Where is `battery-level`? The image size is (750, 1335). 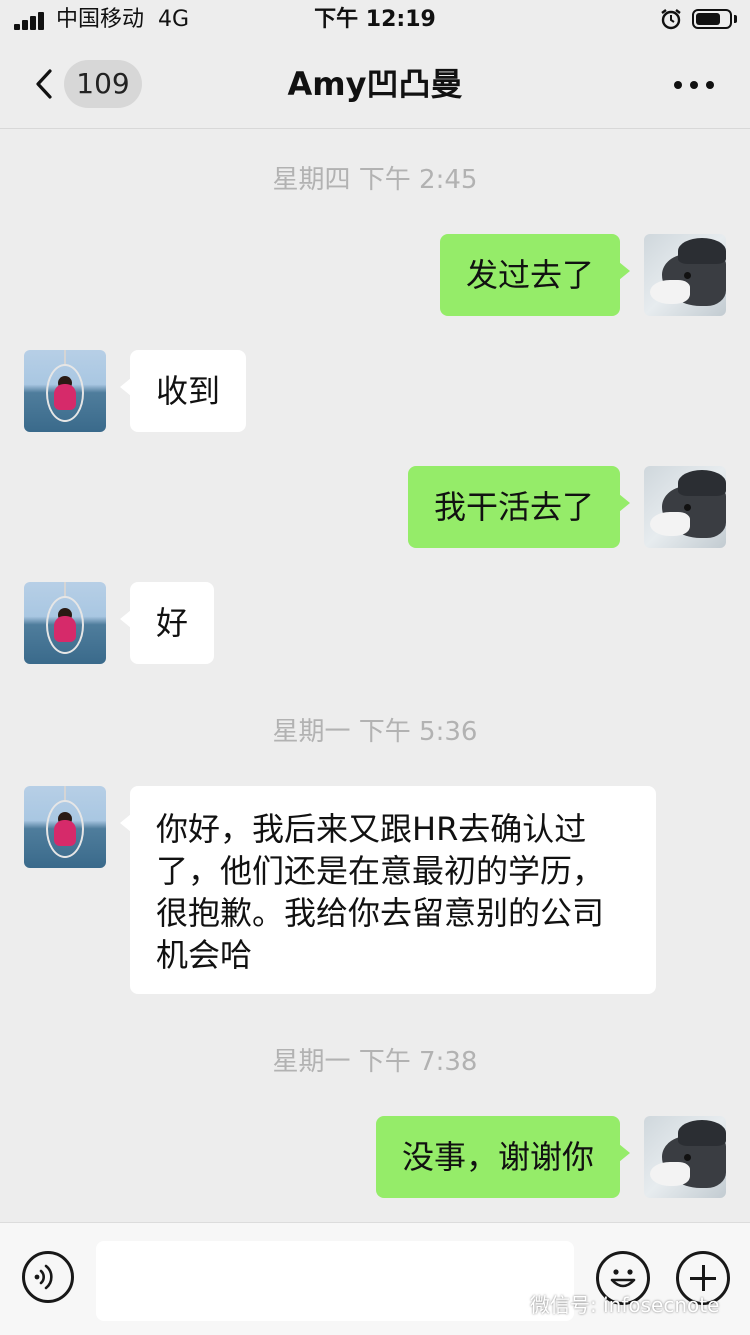 battery-level is located at coordinates (708, 19).